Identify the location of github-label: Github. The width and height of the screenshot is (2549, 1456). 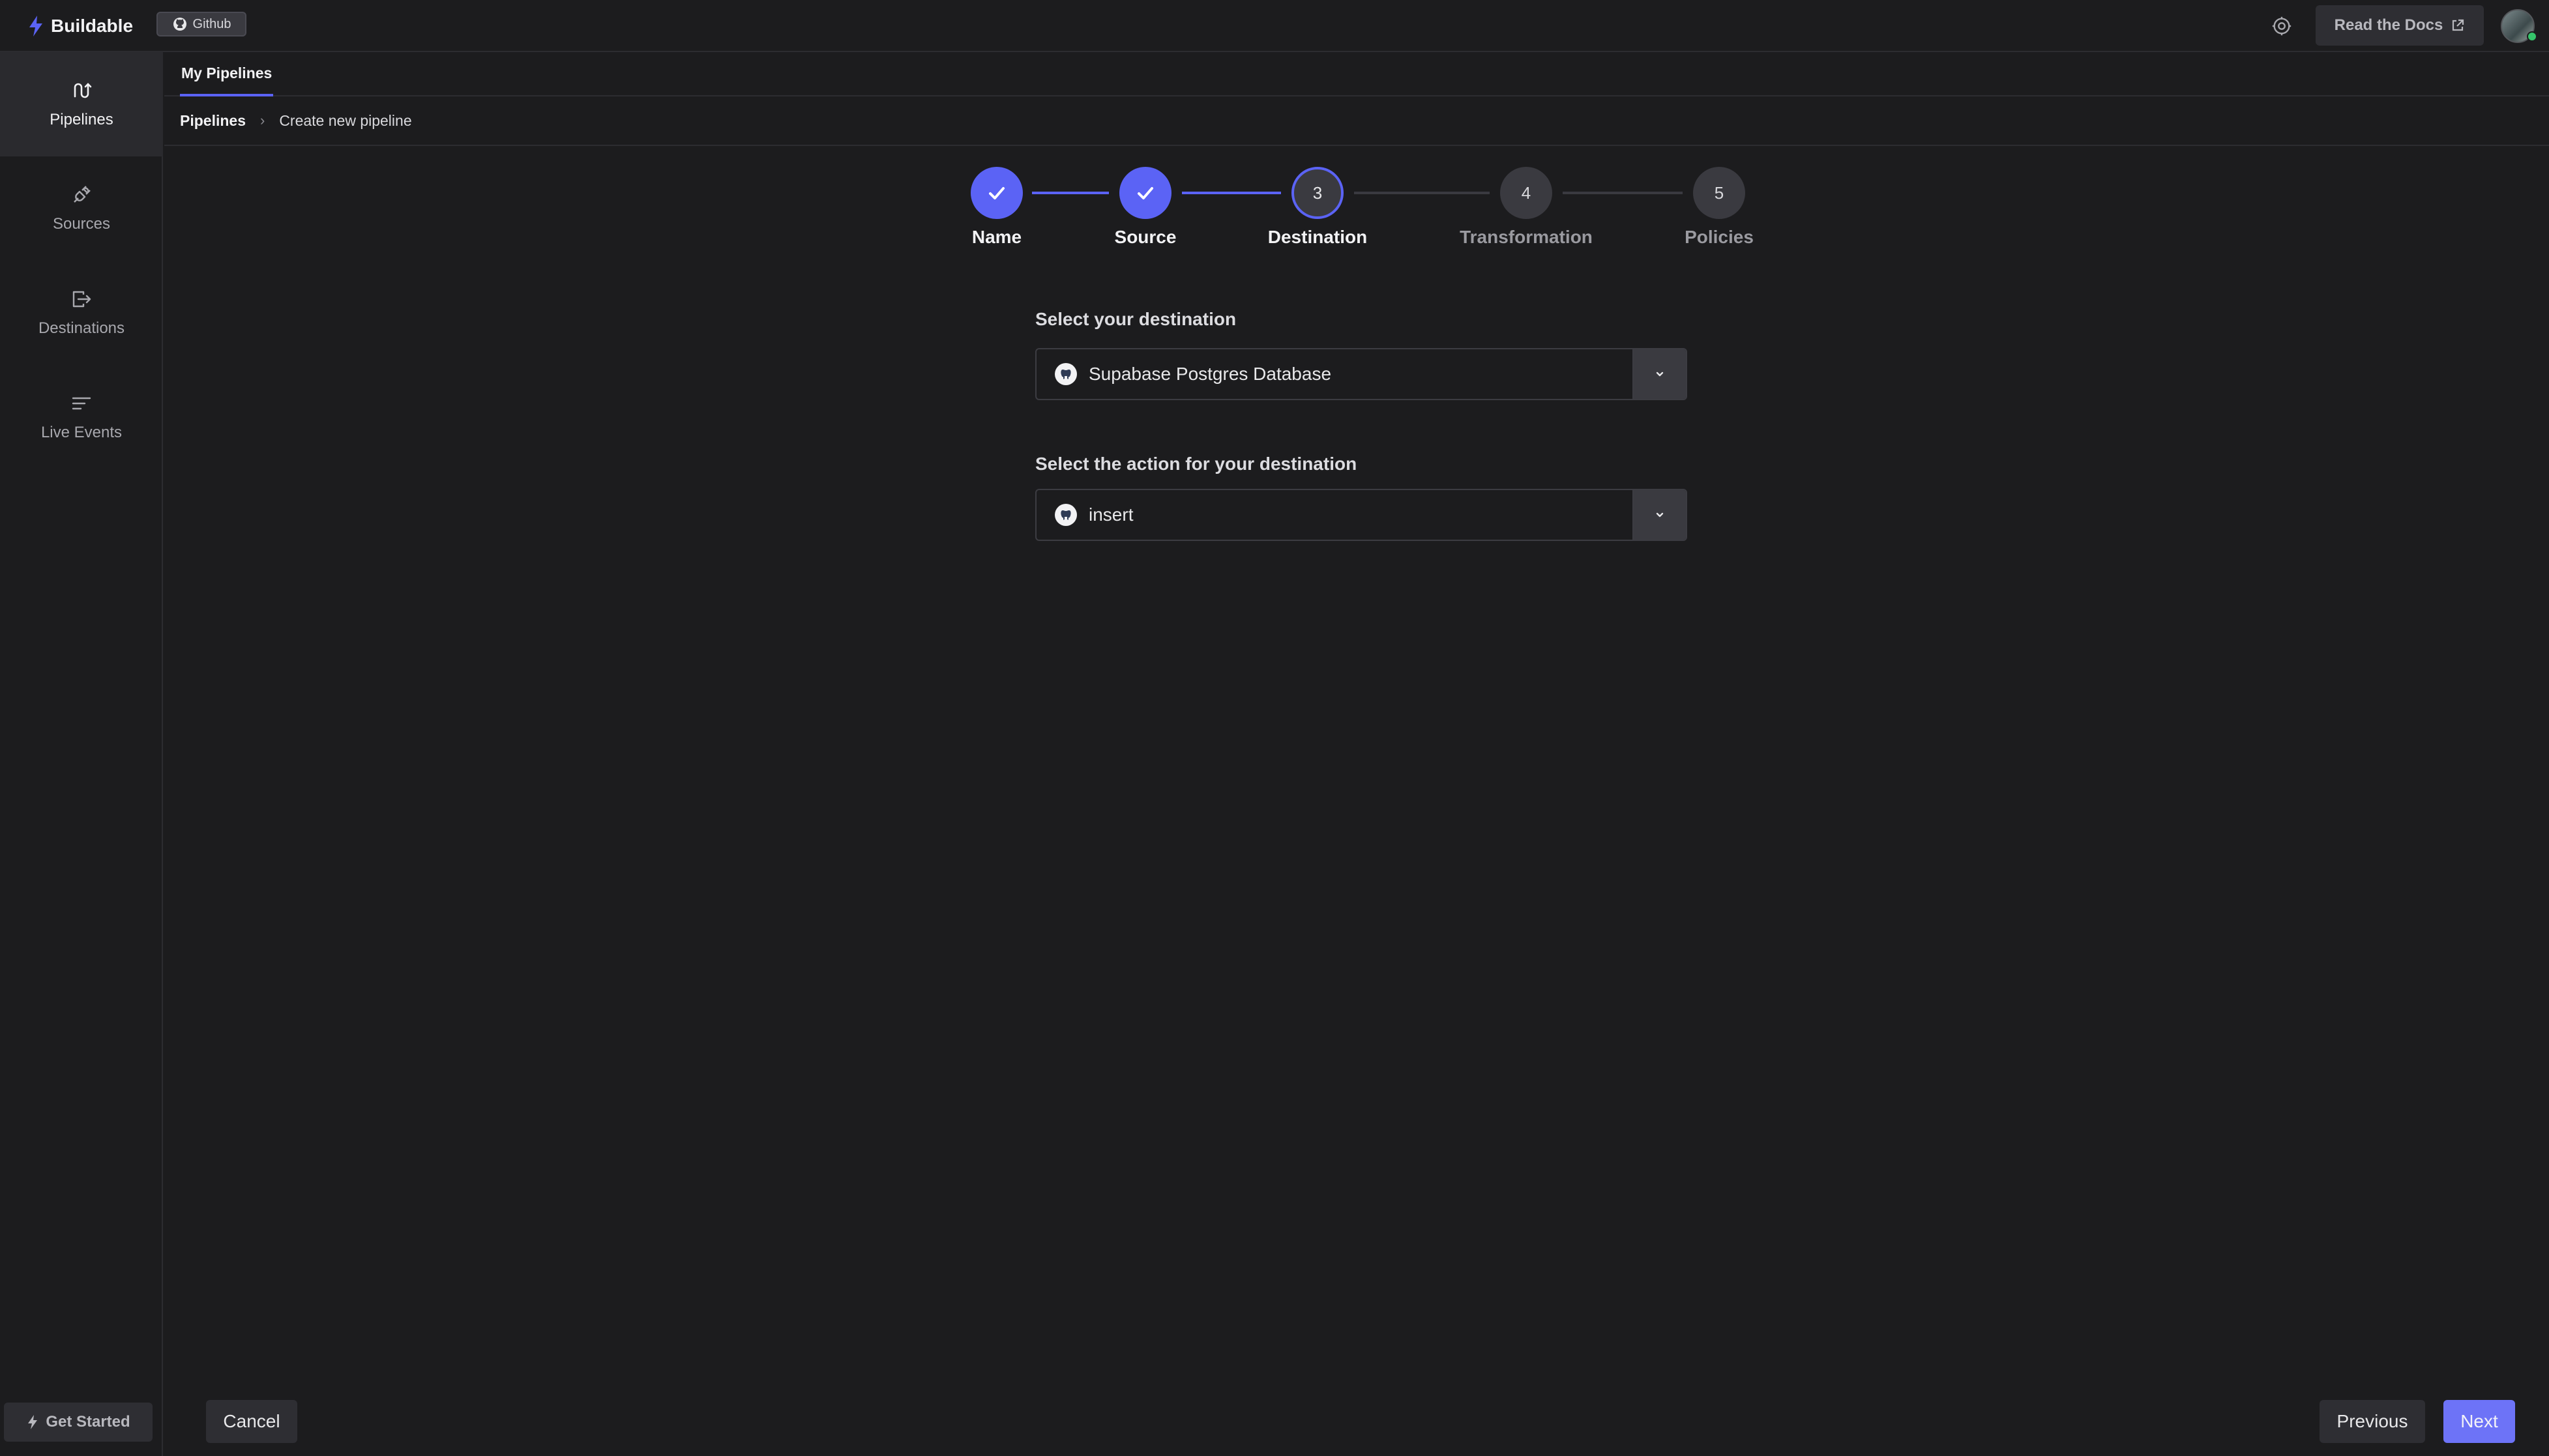
(211, 24).